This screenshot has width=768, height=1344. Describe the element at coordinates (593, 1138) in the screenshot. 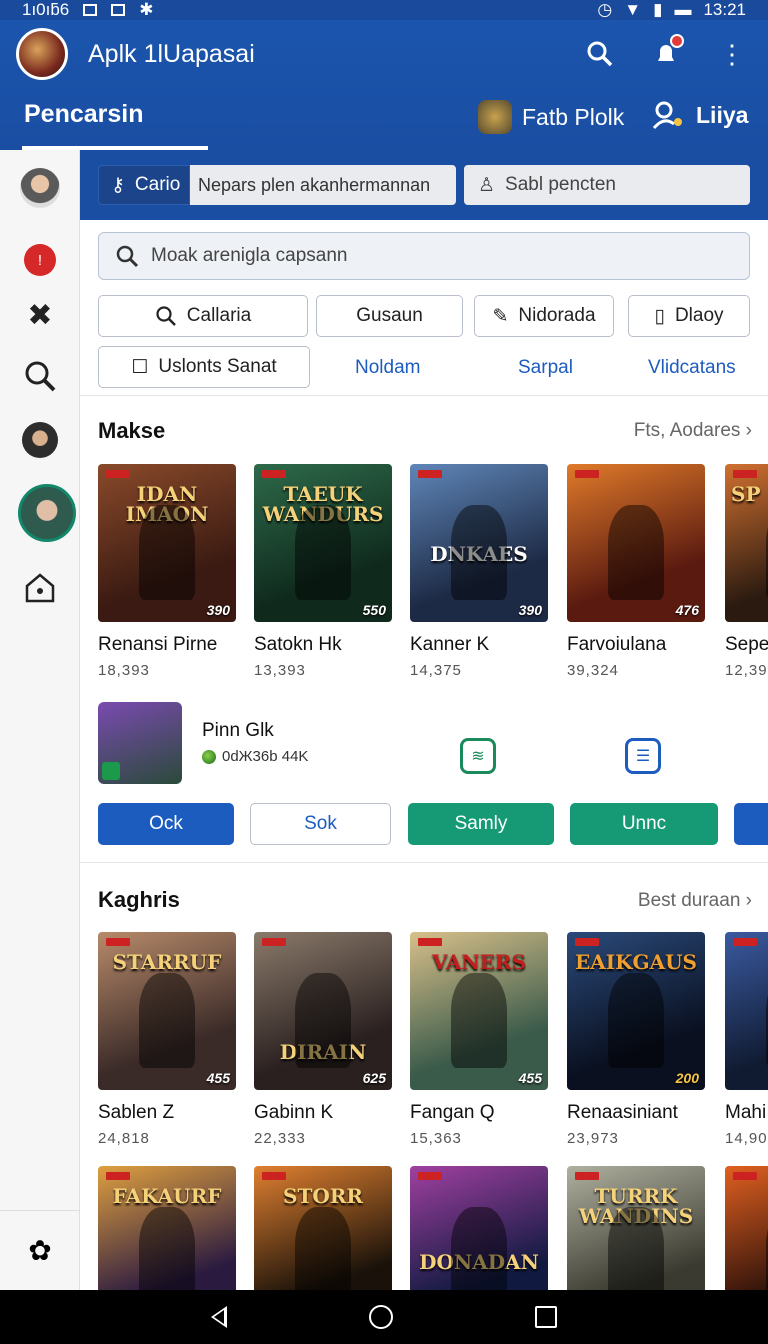

I see `game-count: 23,973` at that location.